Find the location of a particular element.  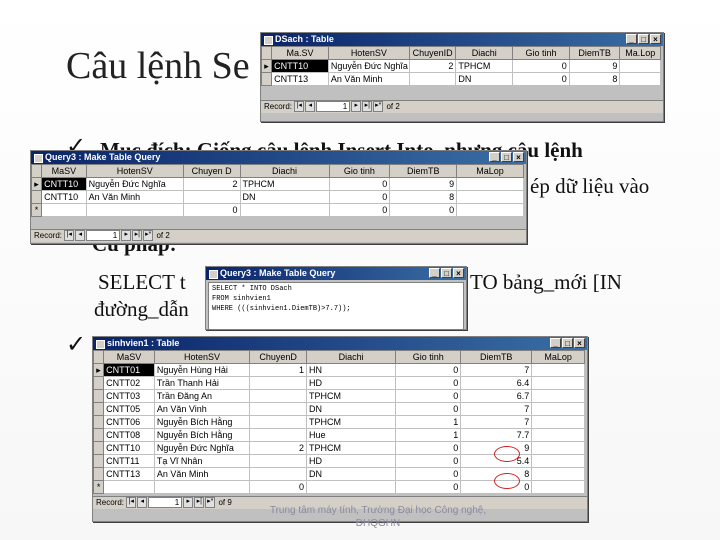

table-cell: Hue is located at coordinates (351, 435).